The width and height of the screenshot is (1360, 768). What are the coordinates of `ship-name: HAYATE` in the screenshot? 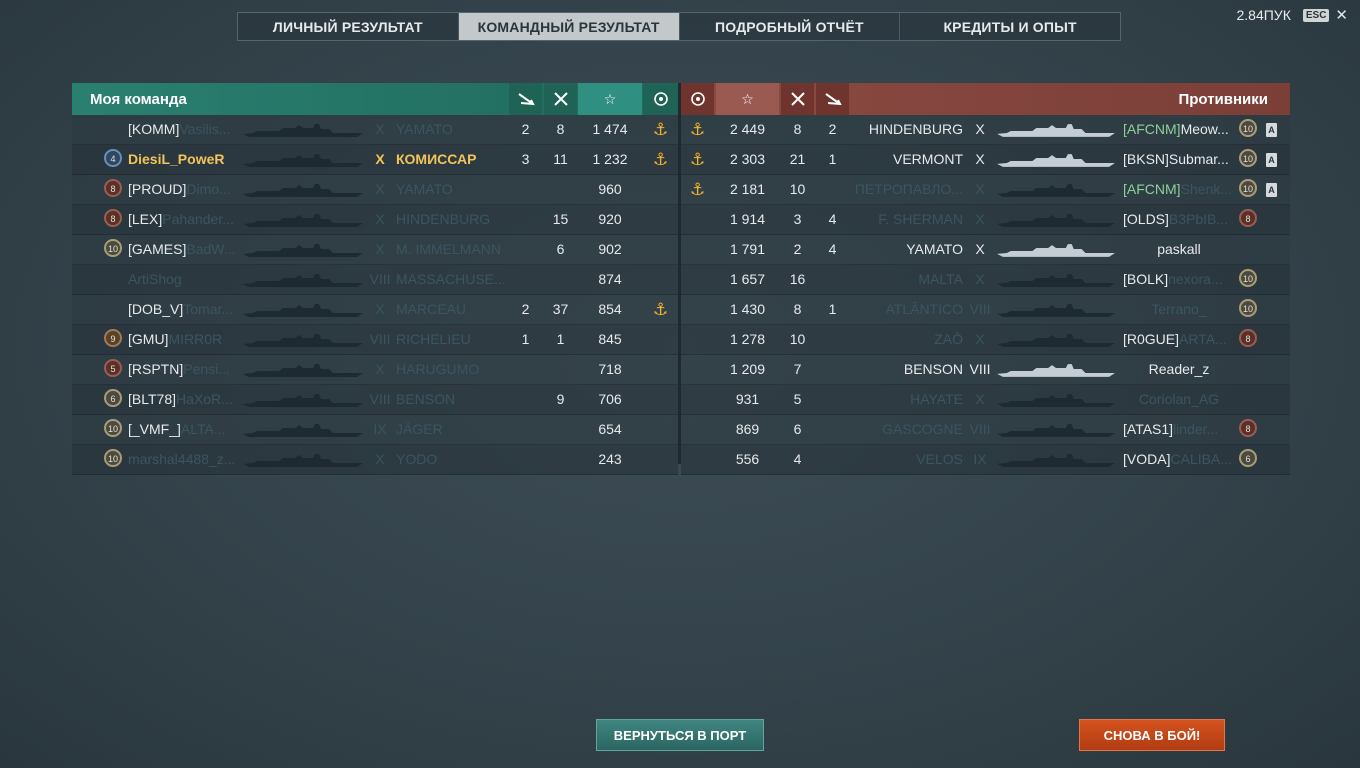 It's located at (936, 399).